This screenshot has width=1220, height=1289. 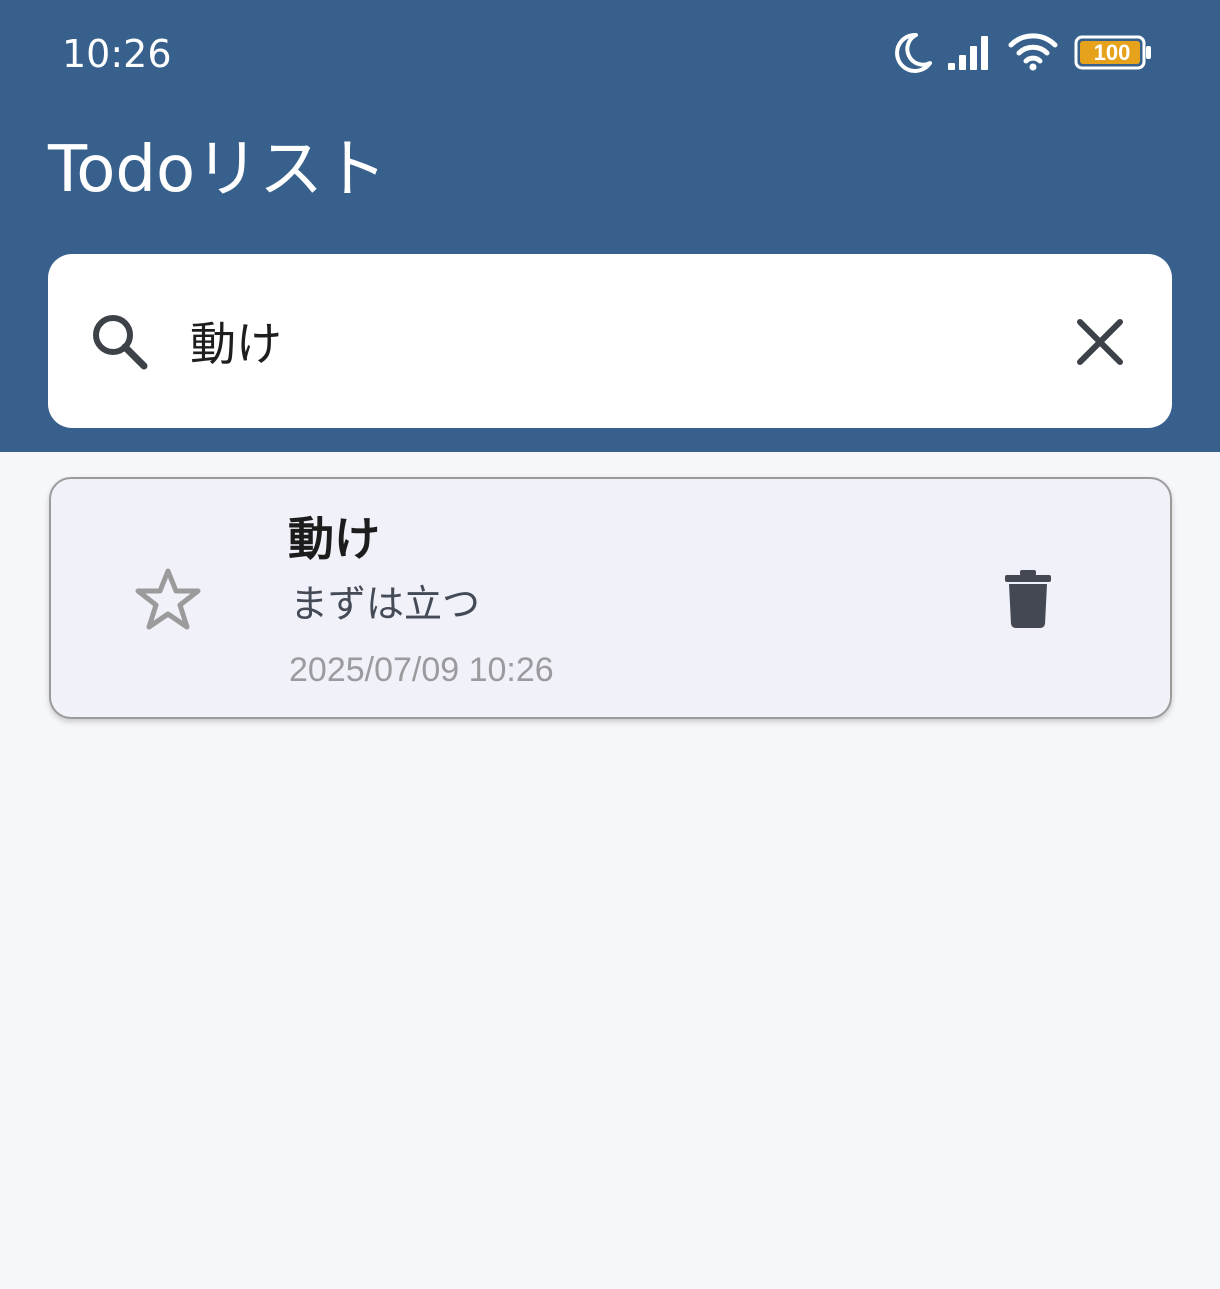 I want to click on moon-icon, so click(x=913, y=52).